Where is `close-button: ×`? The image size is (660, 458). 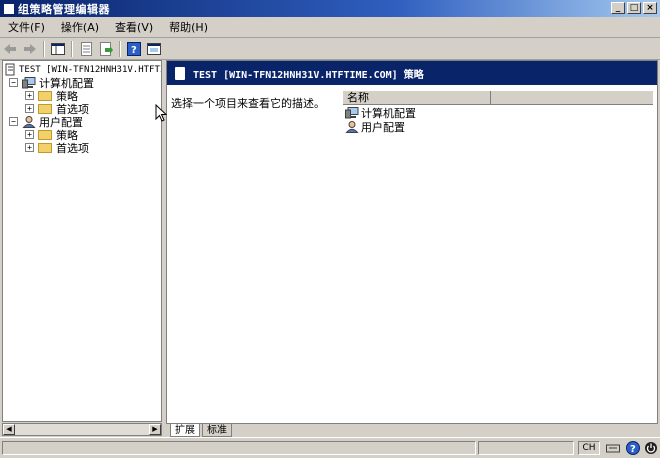
close-button: × is located at coordinates (650, 8).